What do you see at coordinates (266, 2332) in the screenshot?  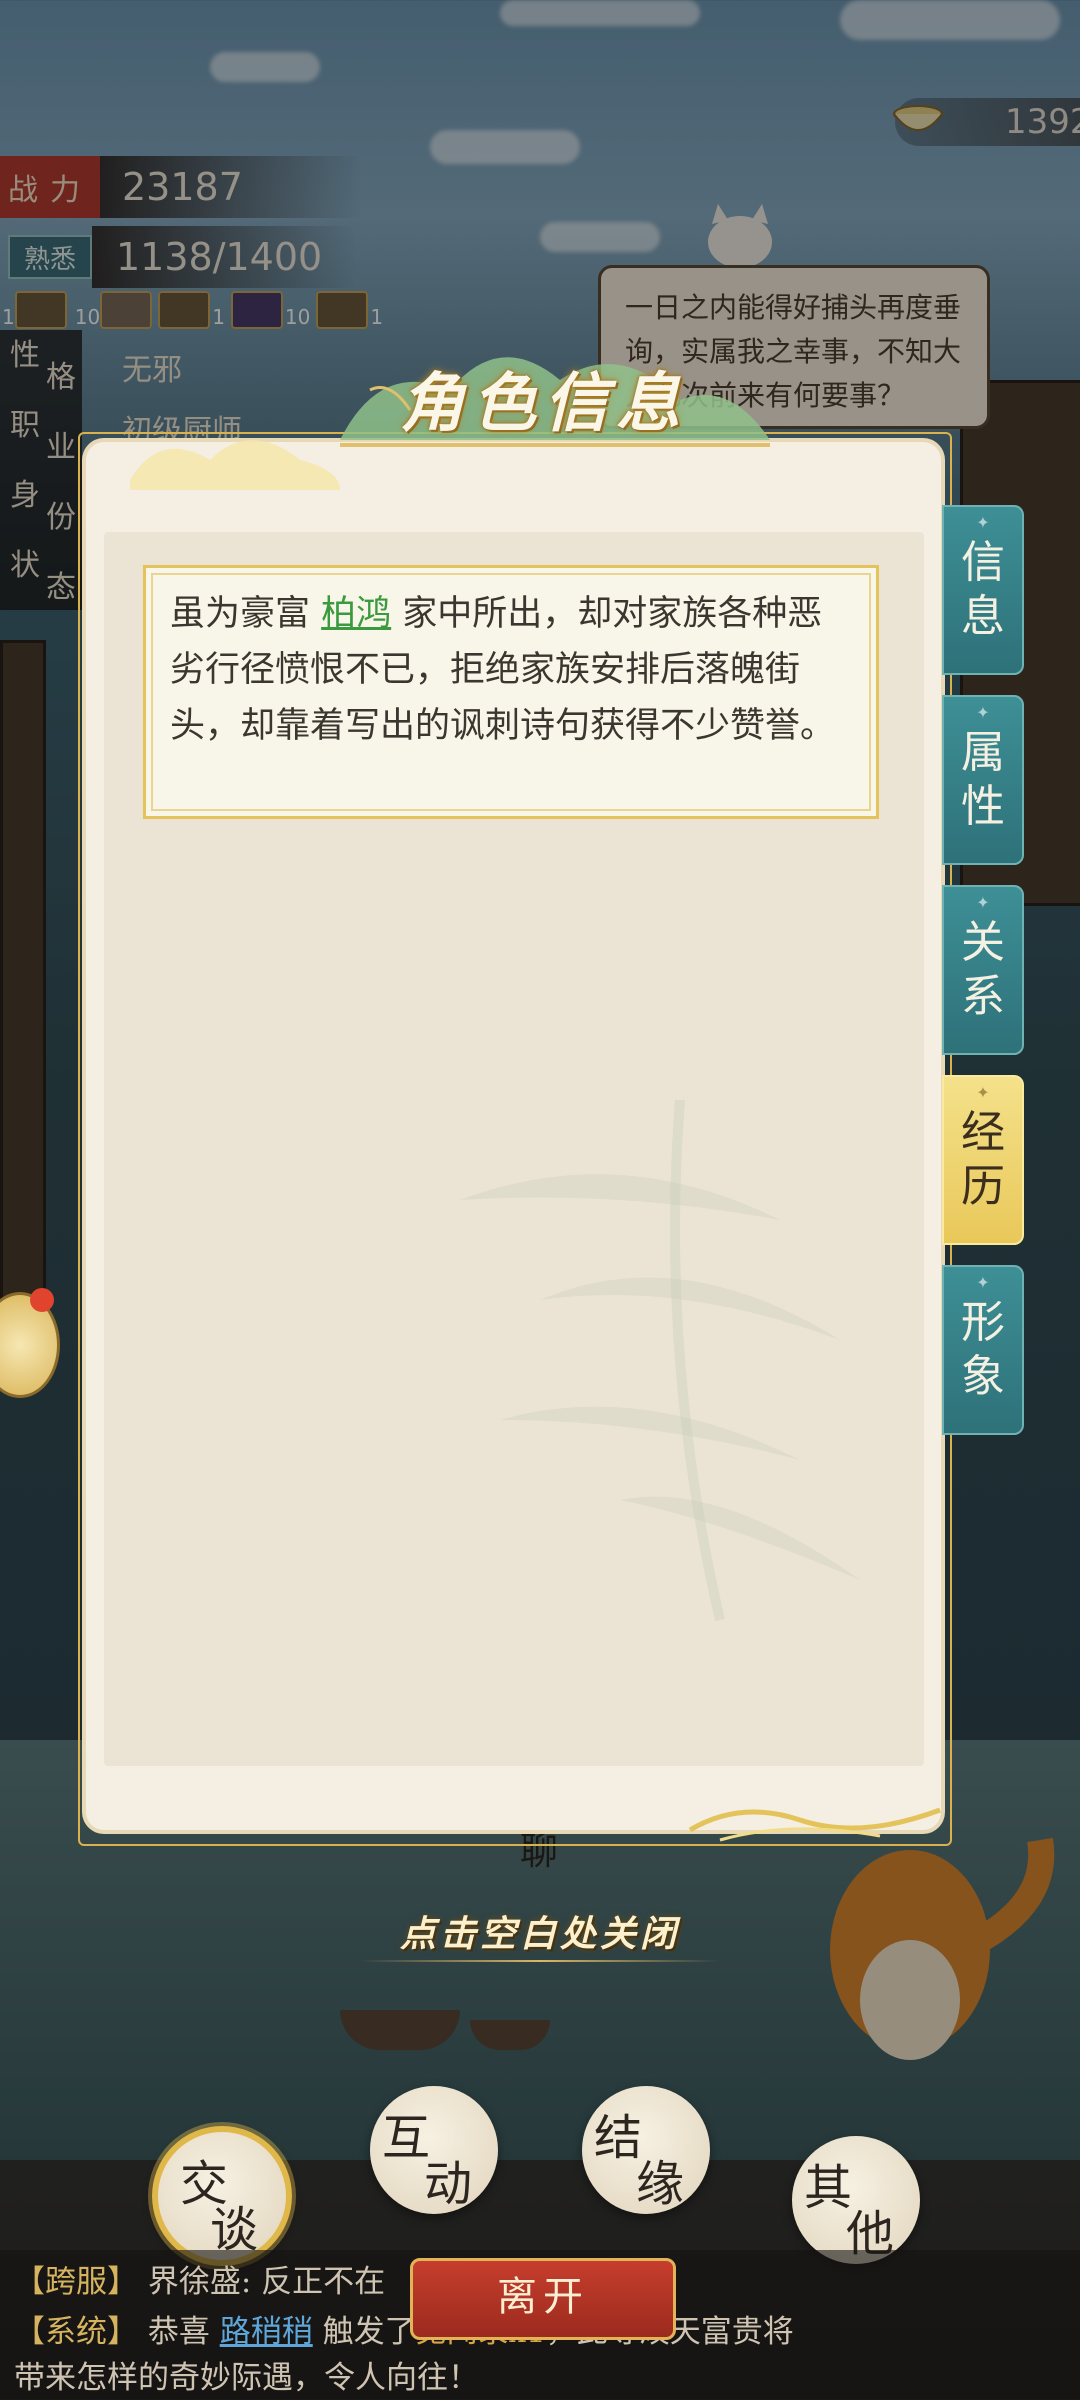 I see `player-link: 路稍稍` at bounding box center [266, 2332].